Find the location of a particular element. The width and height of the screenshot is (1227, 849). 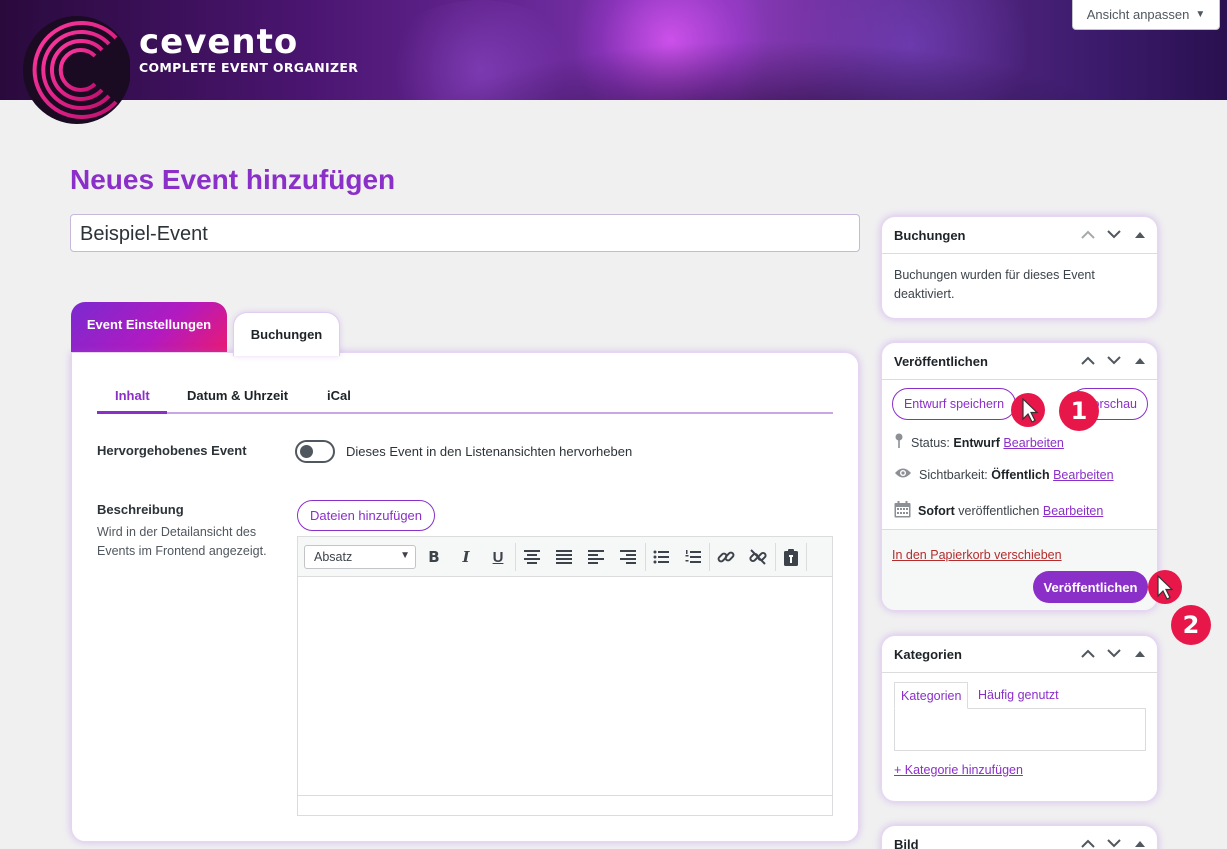

schedule-row: Sofort veröffentlichen Bearbeiten is located at coordinates (998, 511).